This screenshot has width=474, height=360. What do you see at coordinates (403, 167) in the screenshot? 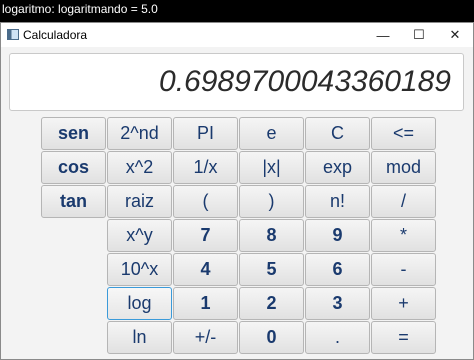
I see `mod-button: mod` at bounding box center [403, 167].